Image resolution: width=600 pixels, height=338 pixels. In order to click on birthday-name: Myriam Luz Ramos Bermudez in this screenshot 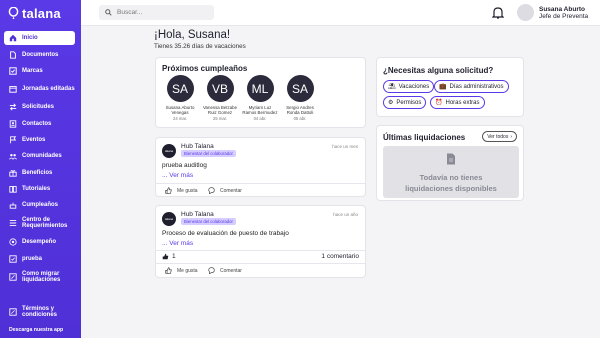, I will do `click(260, 110)`.